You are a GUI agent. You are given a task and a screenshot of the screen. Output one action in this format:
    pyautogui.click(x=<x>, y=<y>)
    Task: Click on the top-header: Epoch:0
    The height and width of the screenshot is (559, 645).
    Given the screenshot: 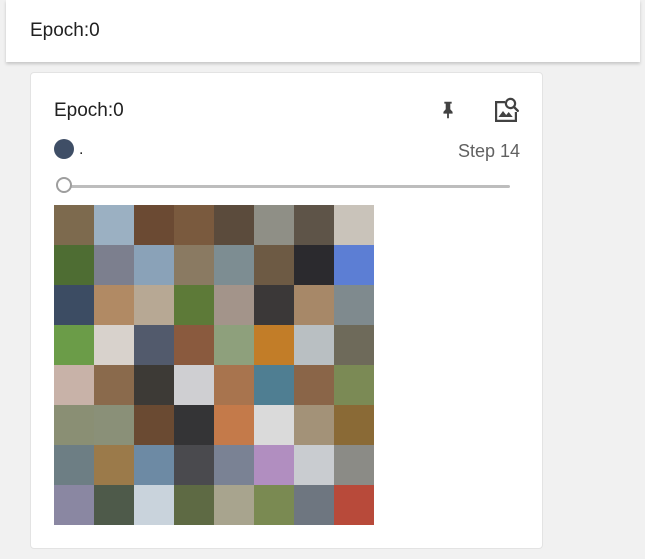 What is the action you would take?
    pyautogui.click(x=323, y=31)
    